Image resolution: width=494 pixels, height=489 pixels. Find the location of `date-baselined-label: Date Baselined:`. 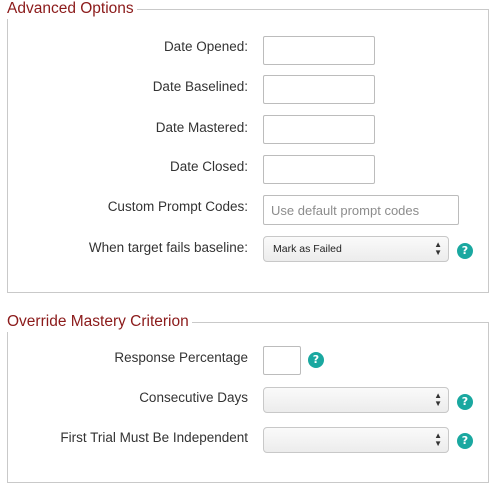

date-baselined-label: Date Baselined: is located at coordinates (200, 86).